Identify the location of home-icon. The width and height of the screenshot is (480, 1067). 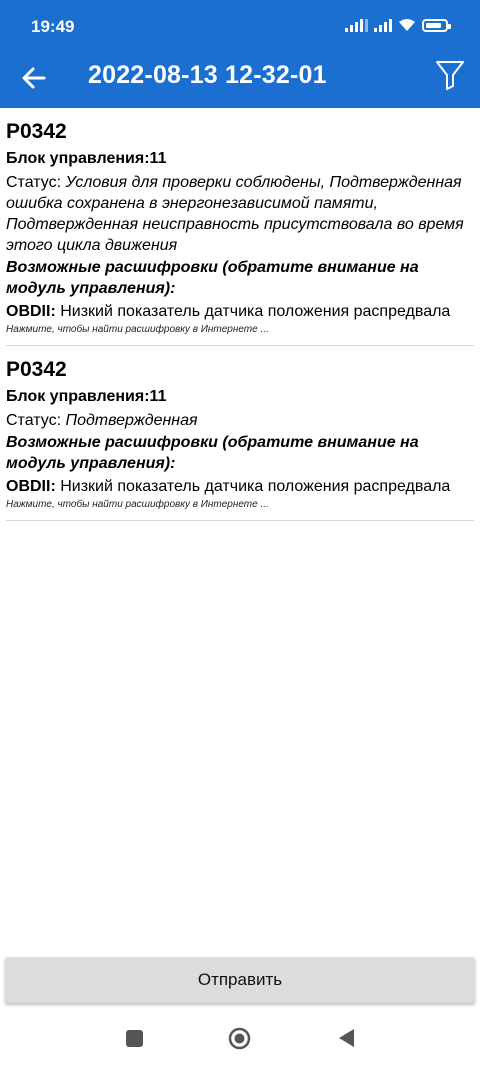
(239, 1038).